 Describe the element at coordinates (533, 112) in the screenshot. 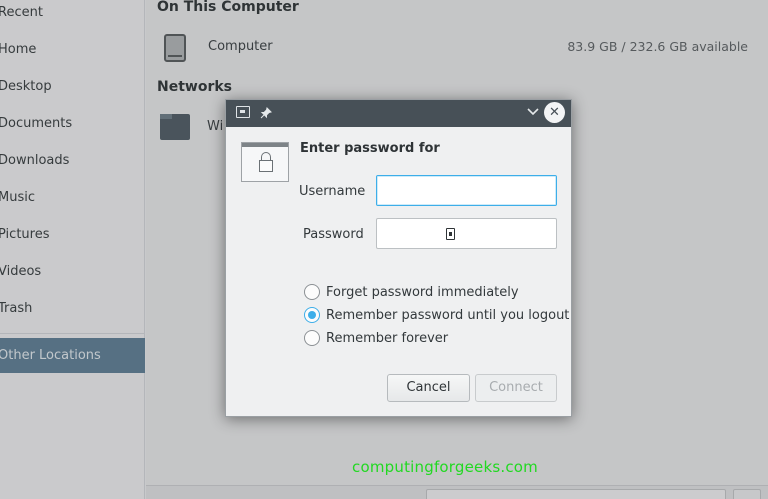

I see `chevron-down-icon` at that location.